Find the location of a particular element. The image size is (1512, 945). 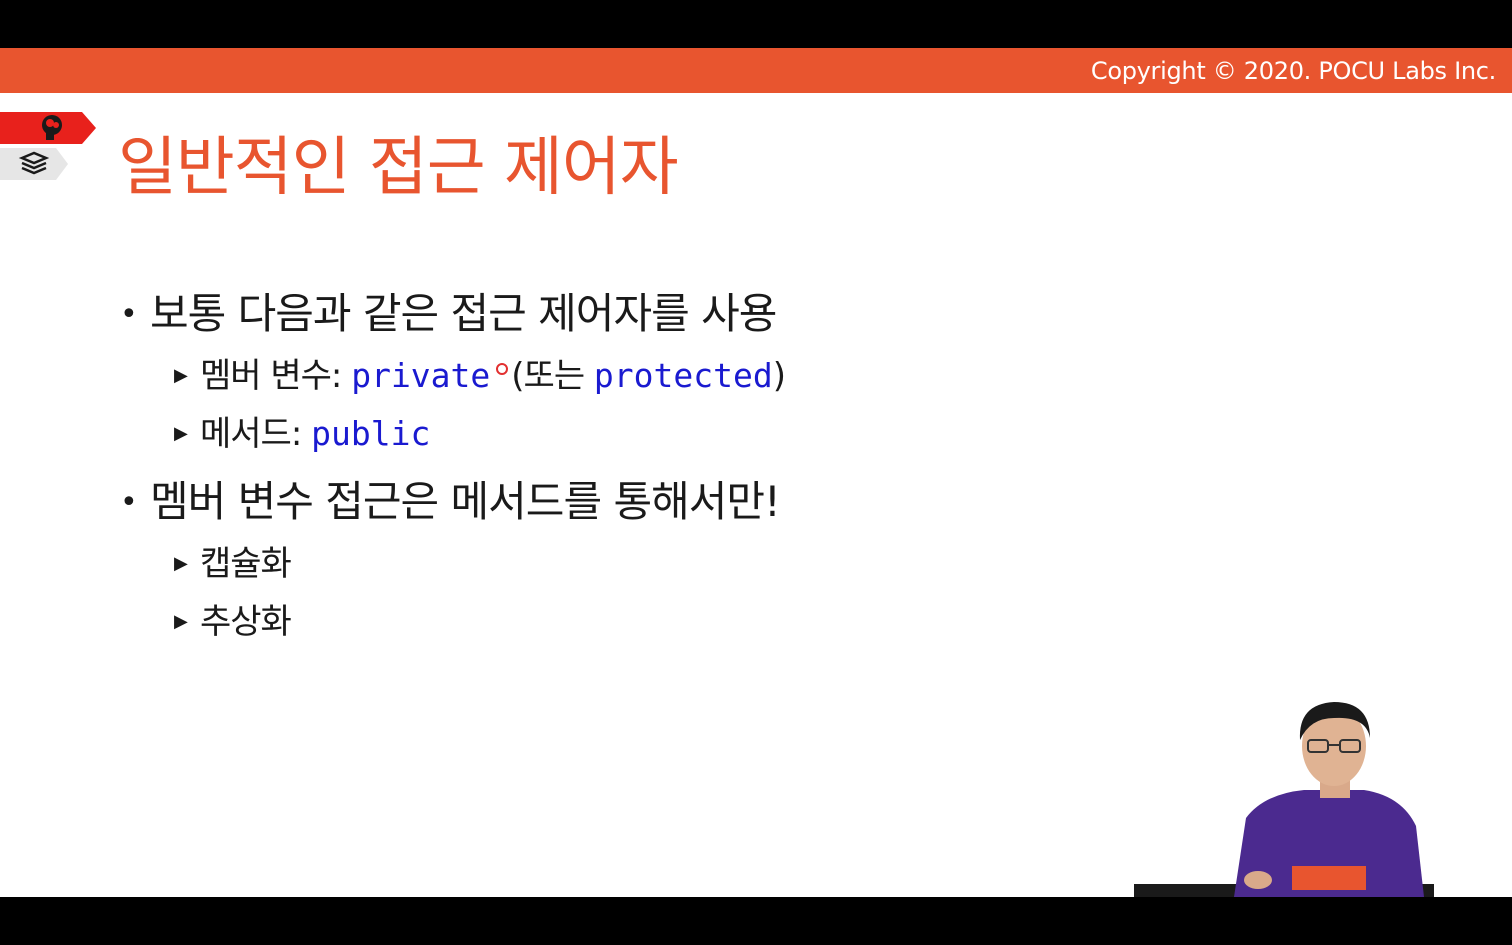

bullet-text: 보통 다음과 같은 접근 제어자를 사용 is located at coordinates (463, 313).